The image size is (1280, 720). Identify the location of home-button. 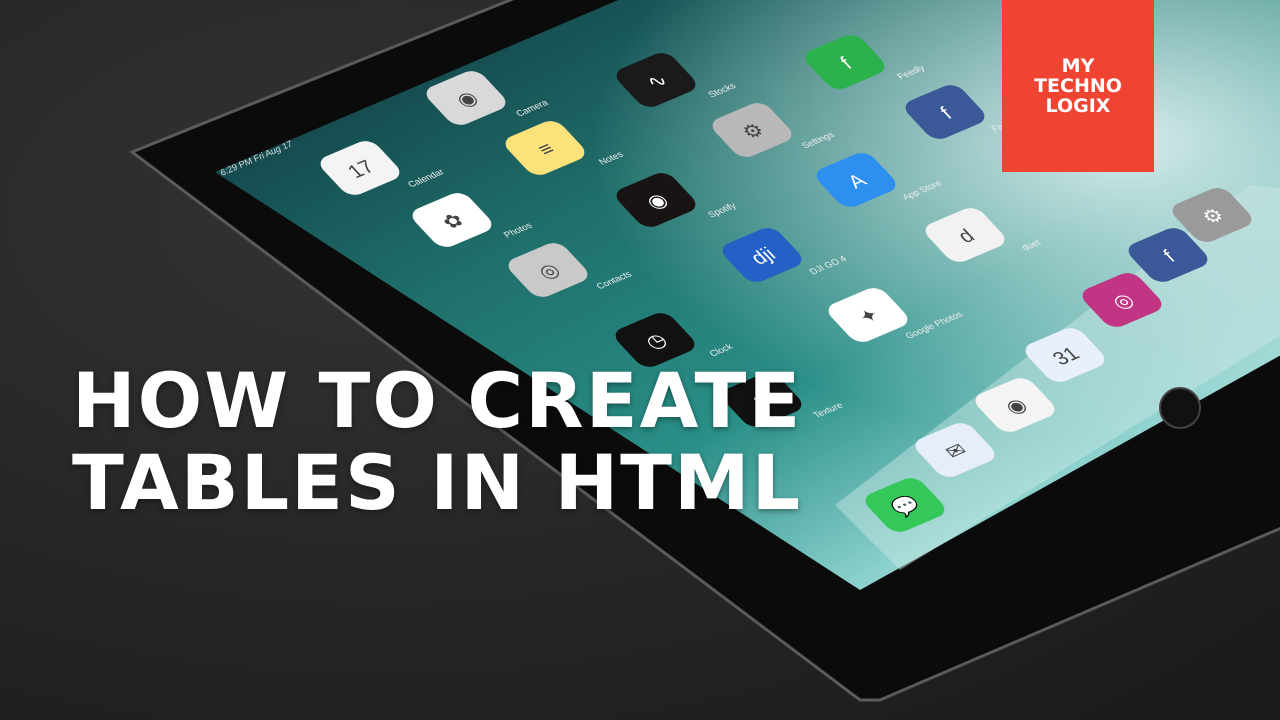
(1180, 408).